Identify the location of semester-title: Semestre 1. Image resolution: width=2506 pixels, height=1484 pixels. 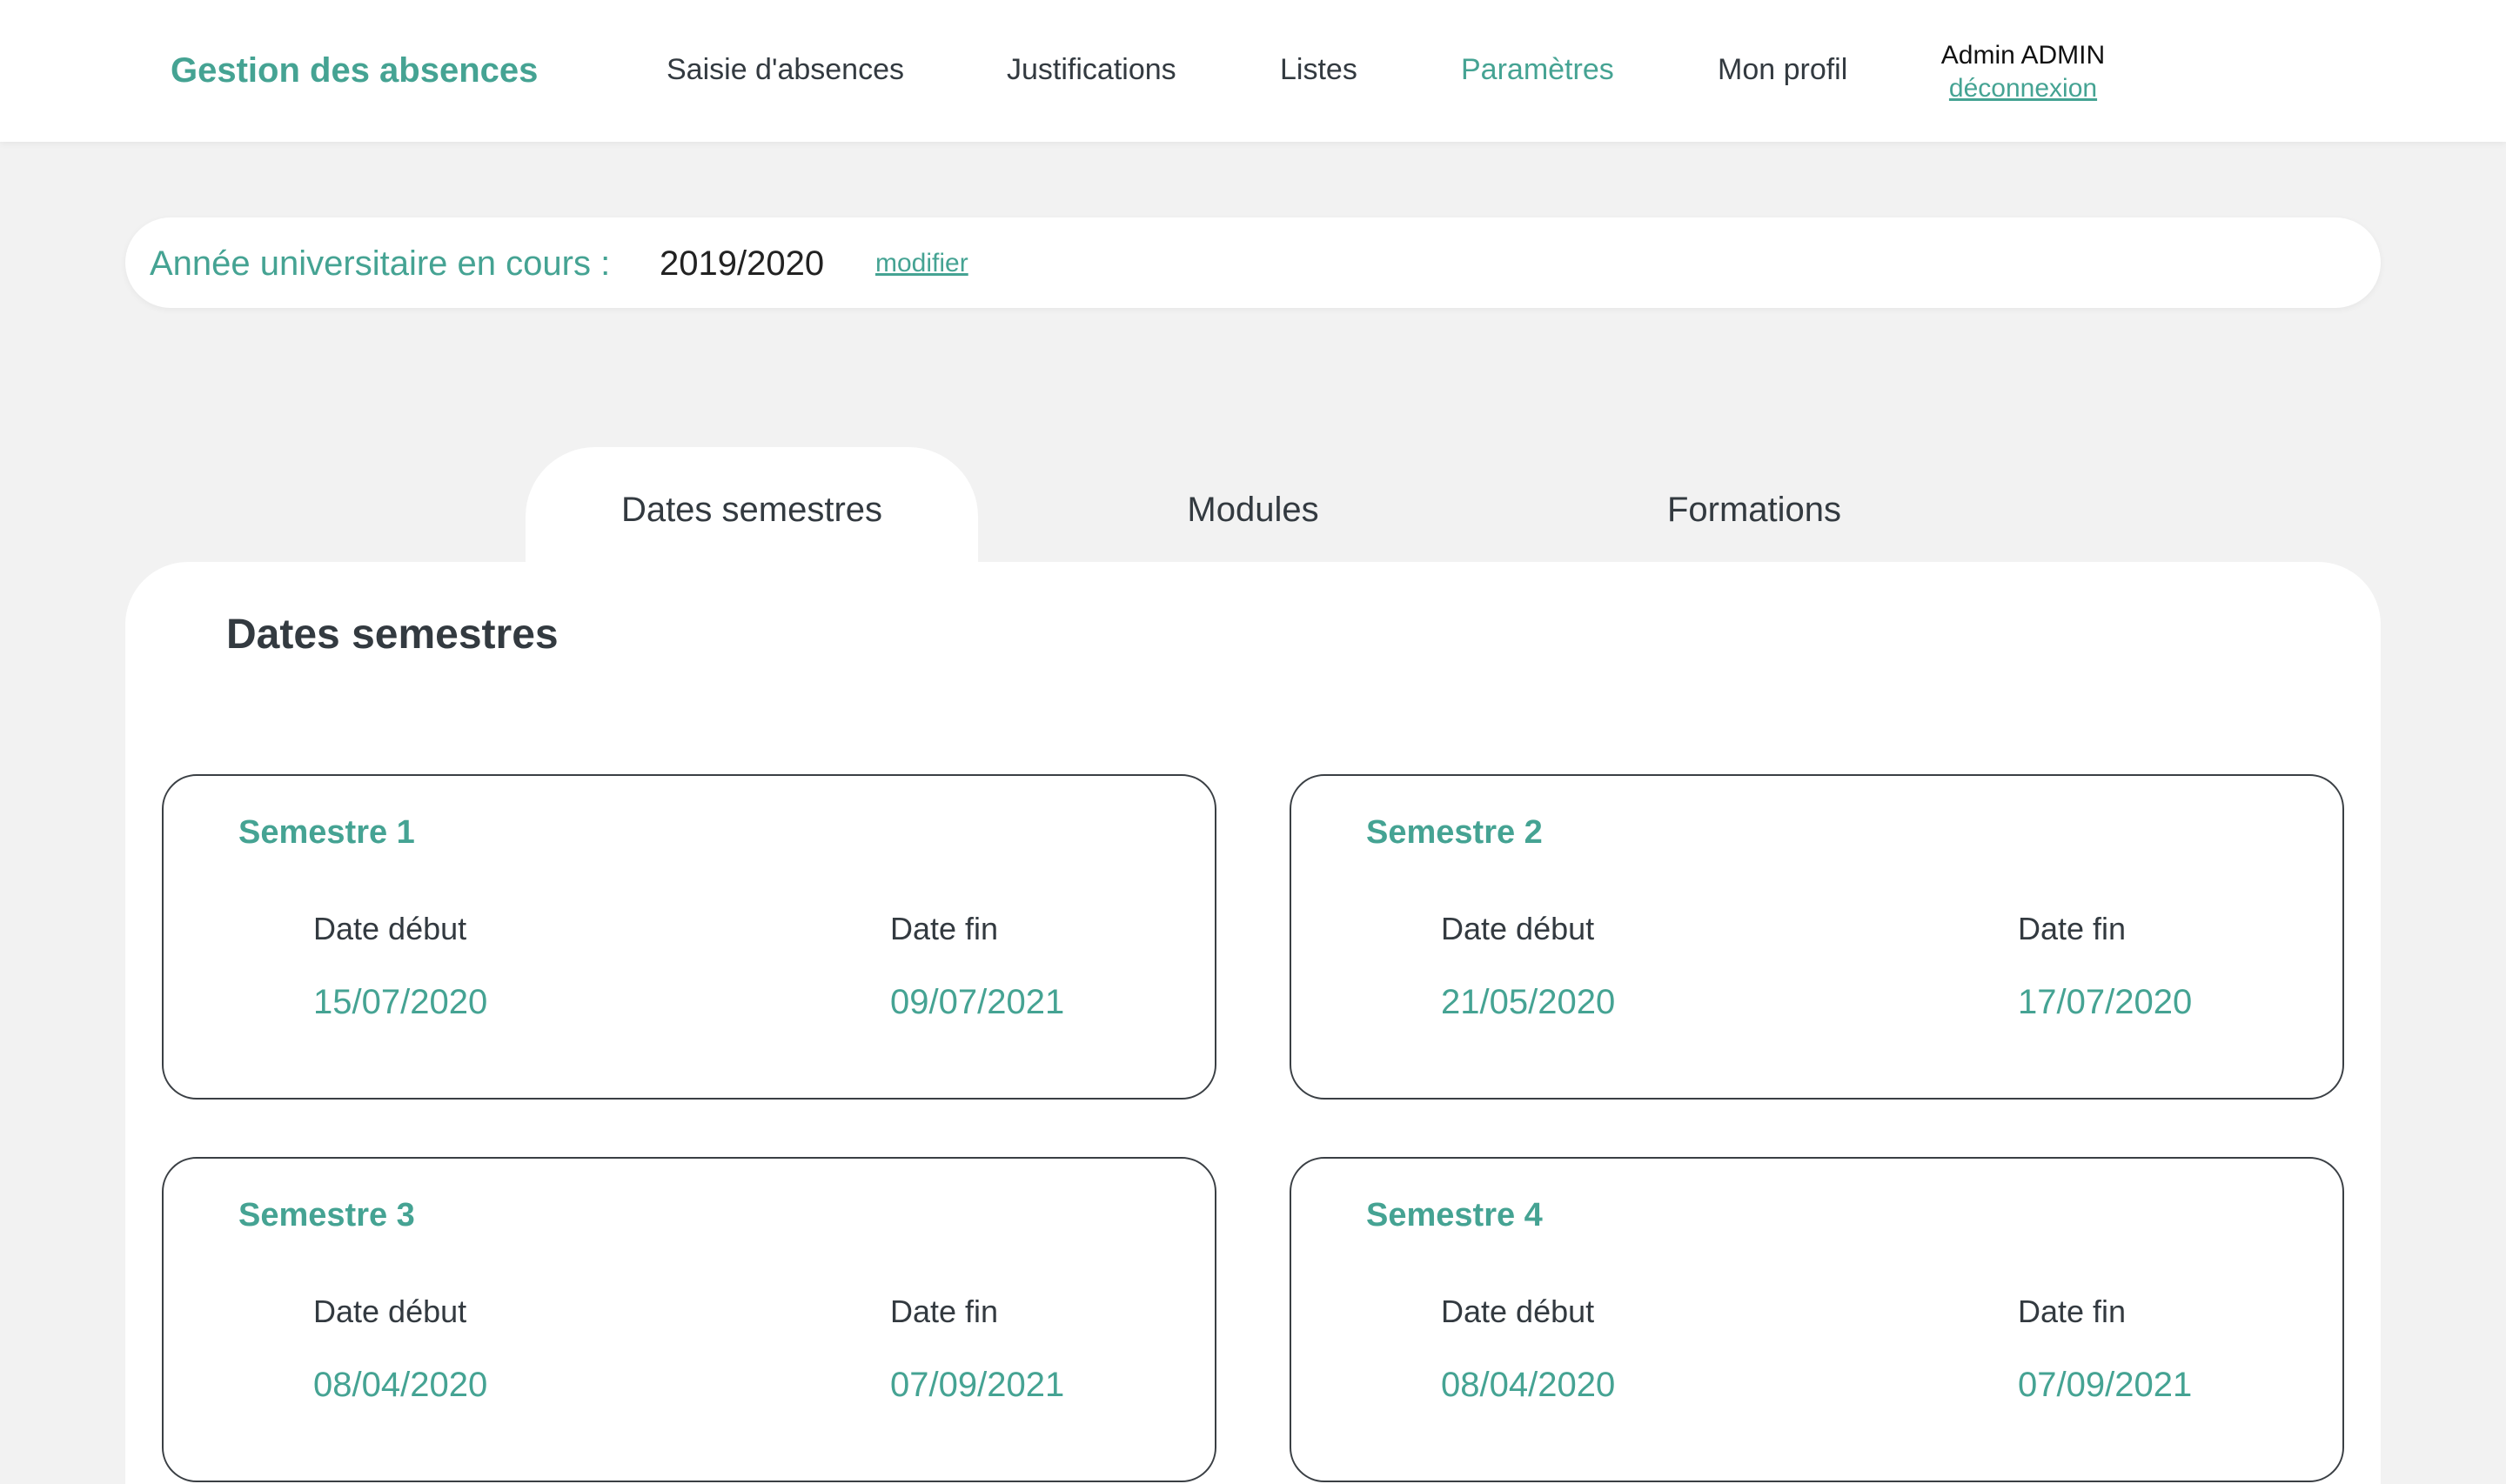
(326, 832).